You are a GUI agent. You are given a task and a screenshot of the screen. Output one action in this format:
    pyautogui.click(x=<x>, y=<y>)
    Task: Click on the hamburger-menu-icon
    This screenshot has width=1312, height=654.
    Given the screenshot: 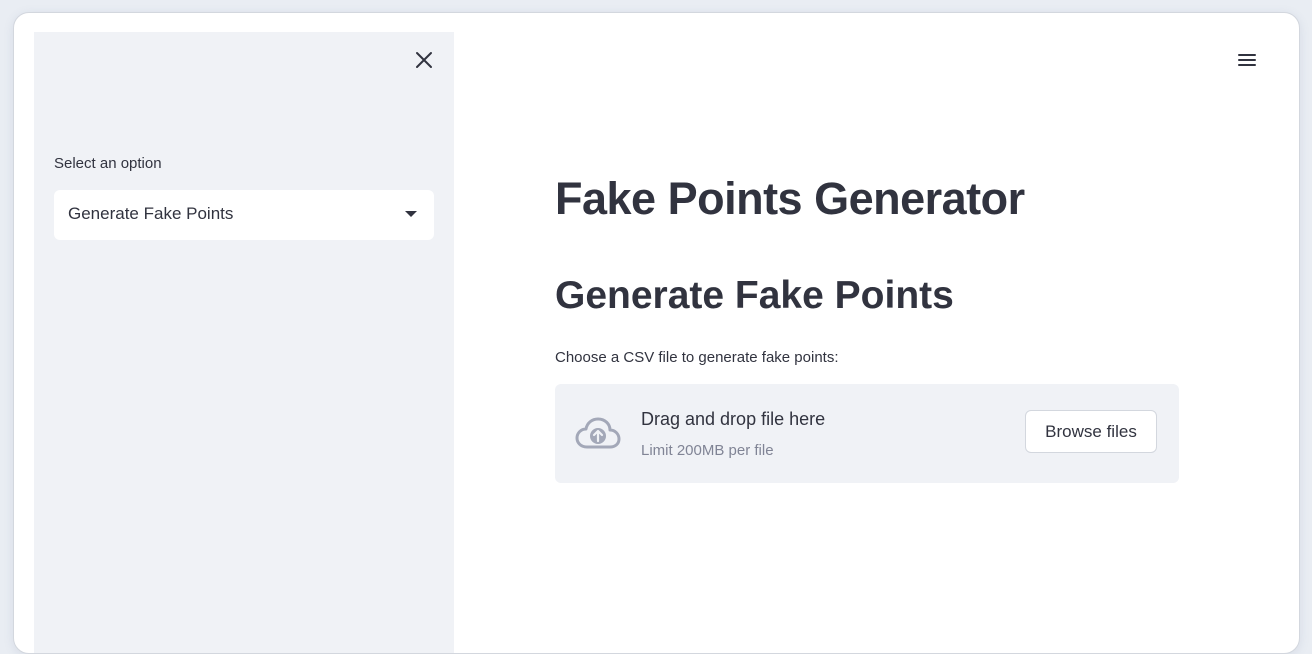 What is the action you would take?
    pyautogui.click(x=1247, y=60)
    